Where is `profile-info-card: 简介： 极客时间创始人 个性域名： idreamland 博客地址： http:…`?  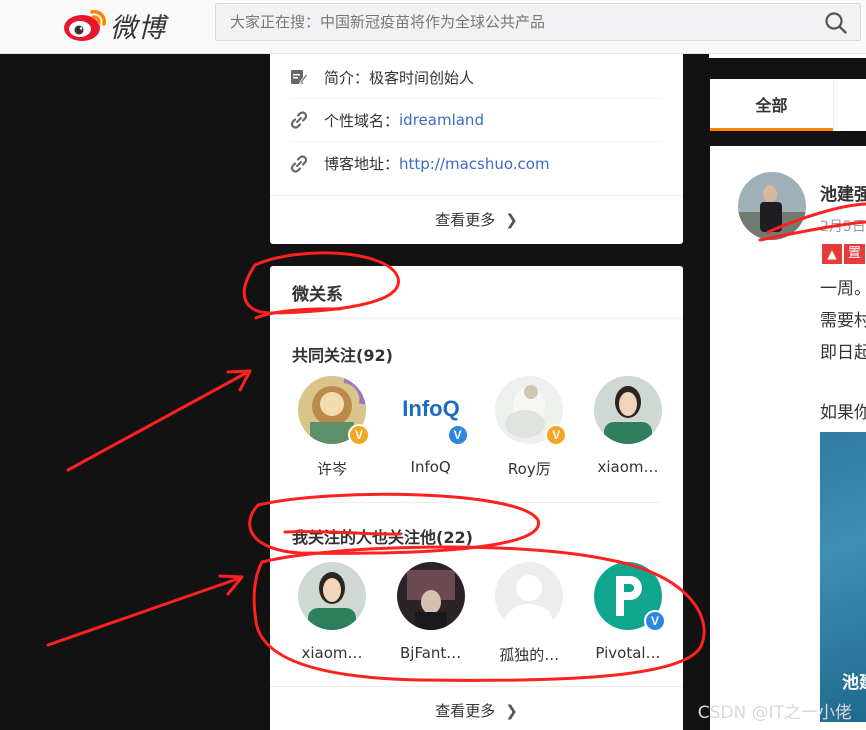 profile-info-card: 简介： 极客时间创始人 个性域名： idreamland 博客地址： http:… is located at coordinates (476, 149).